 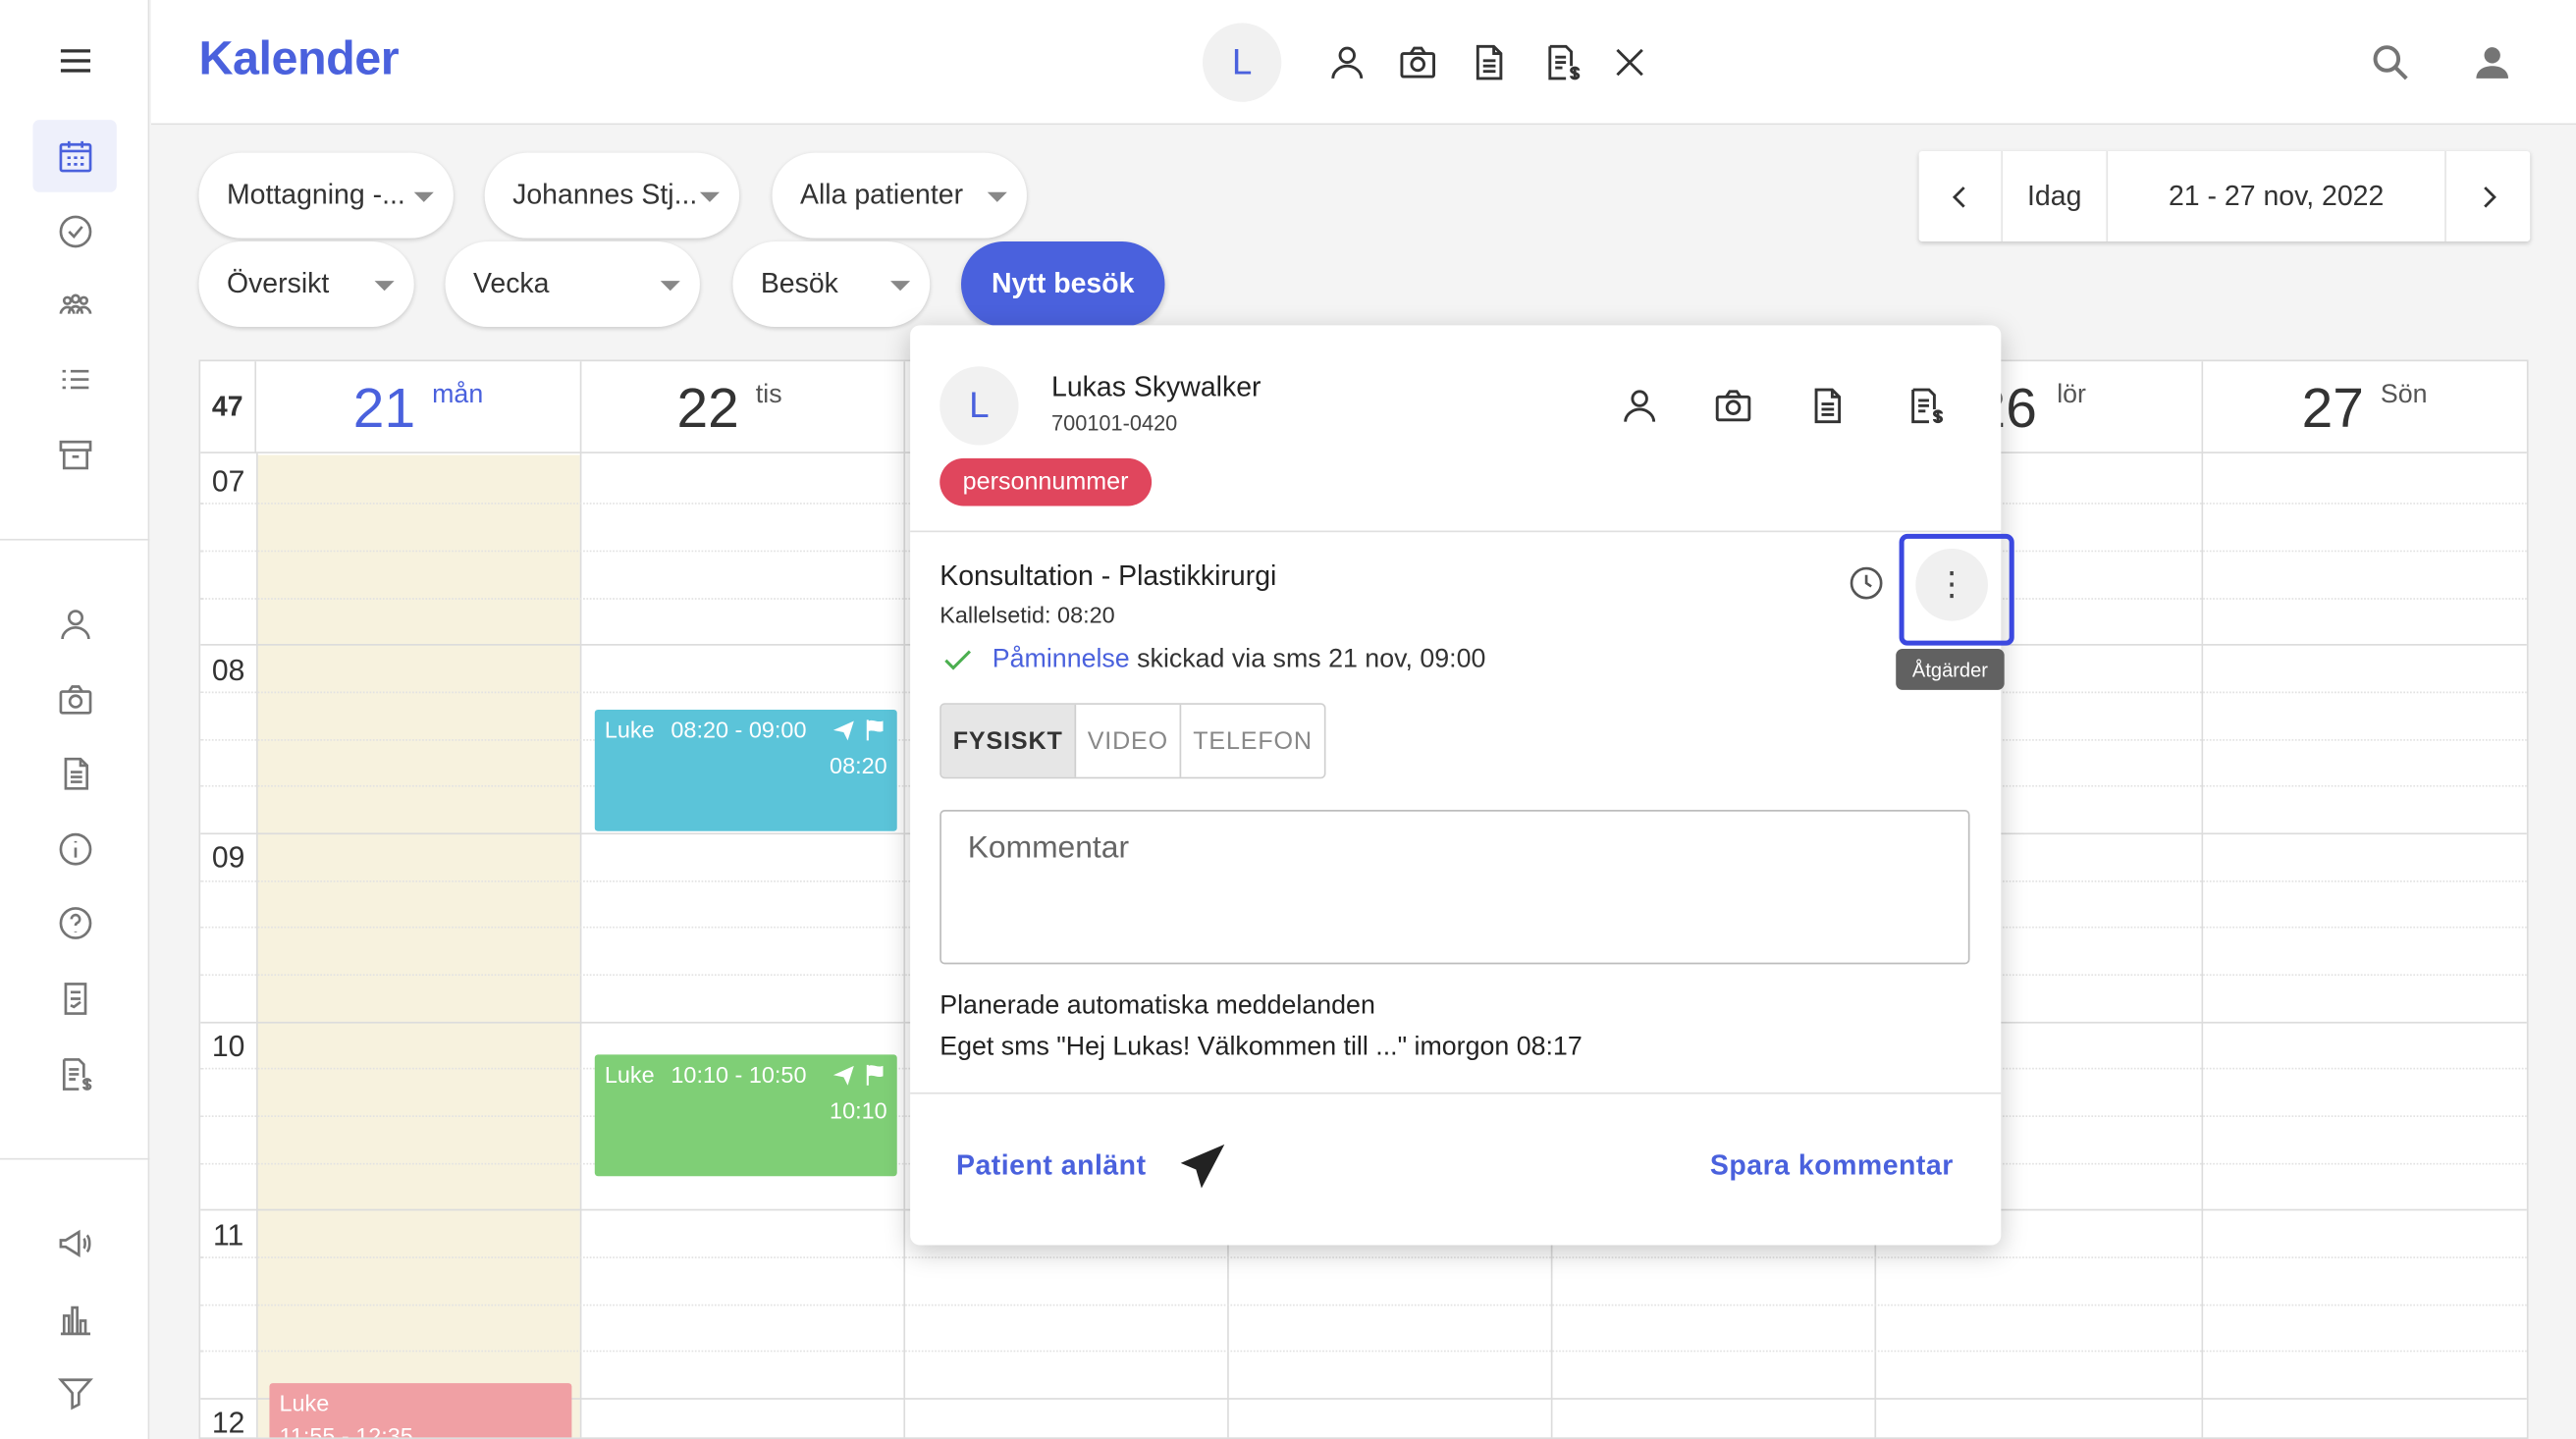 What do you see at coordinates (2277, 196) in the screenshot?
I see `date-range-label: 21 - 27 nov, 2022` at bounding box center [2277, 196].